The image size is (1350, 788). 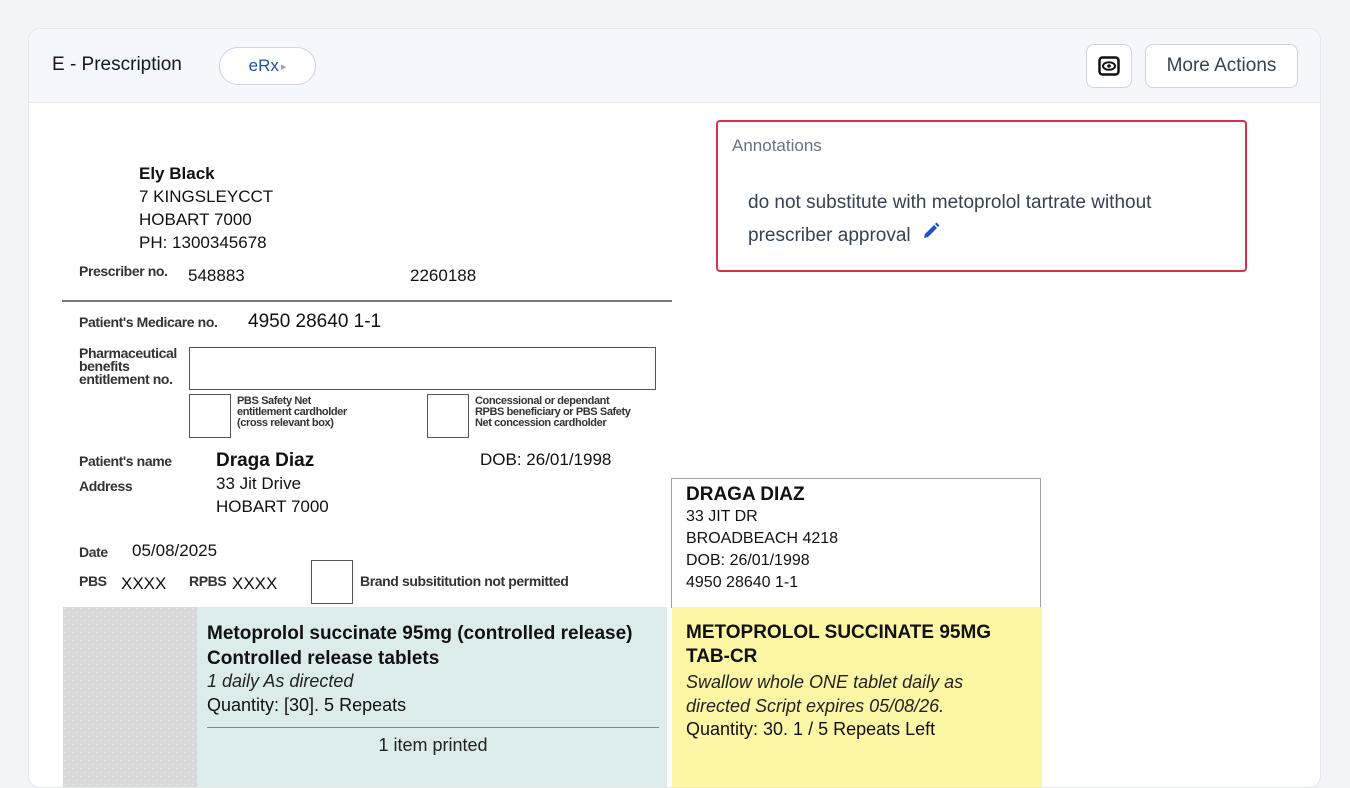 What do you see at coordinates (203, 242) in the screenshot?
I see `prescriber-phone: PH: 1300345678` at bounding box center [203, 242].